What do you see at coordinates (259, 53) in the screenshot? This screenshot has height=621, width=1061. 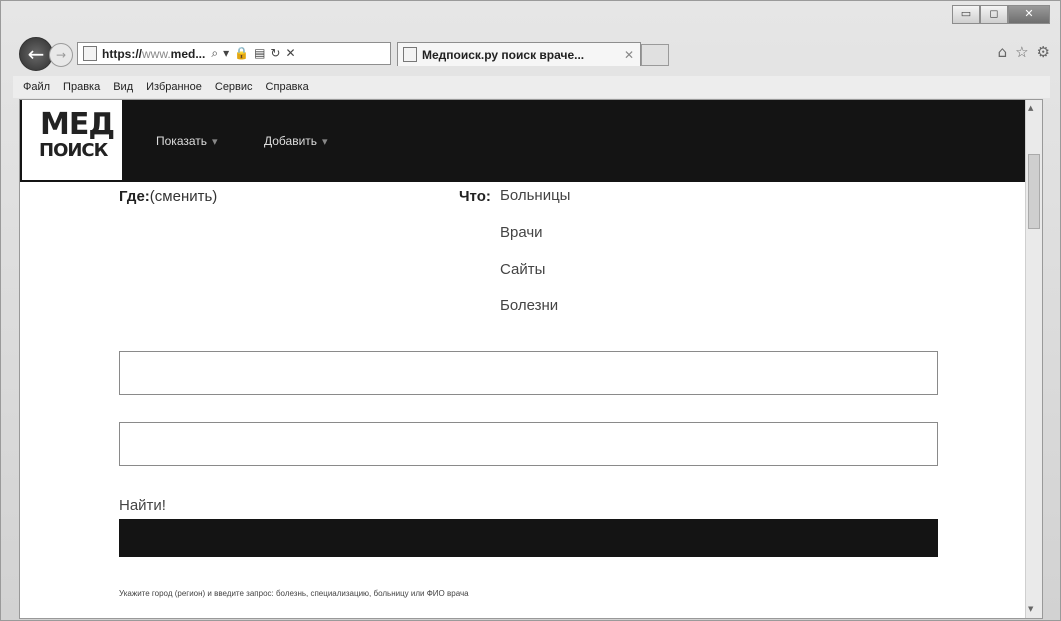 I see `compat-icon: ▤` at bounding box center [259, 53].